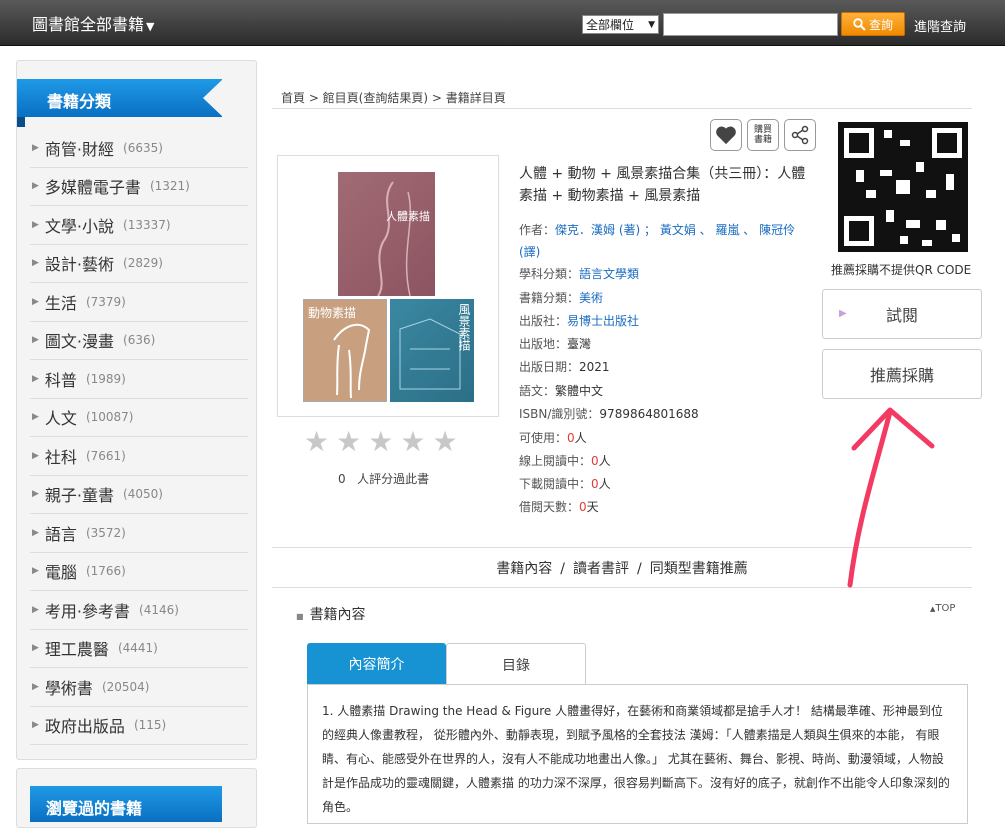  Describe the element at coordinates (342, 479) in the screenshot. I see `rating-count: 0` at that location.